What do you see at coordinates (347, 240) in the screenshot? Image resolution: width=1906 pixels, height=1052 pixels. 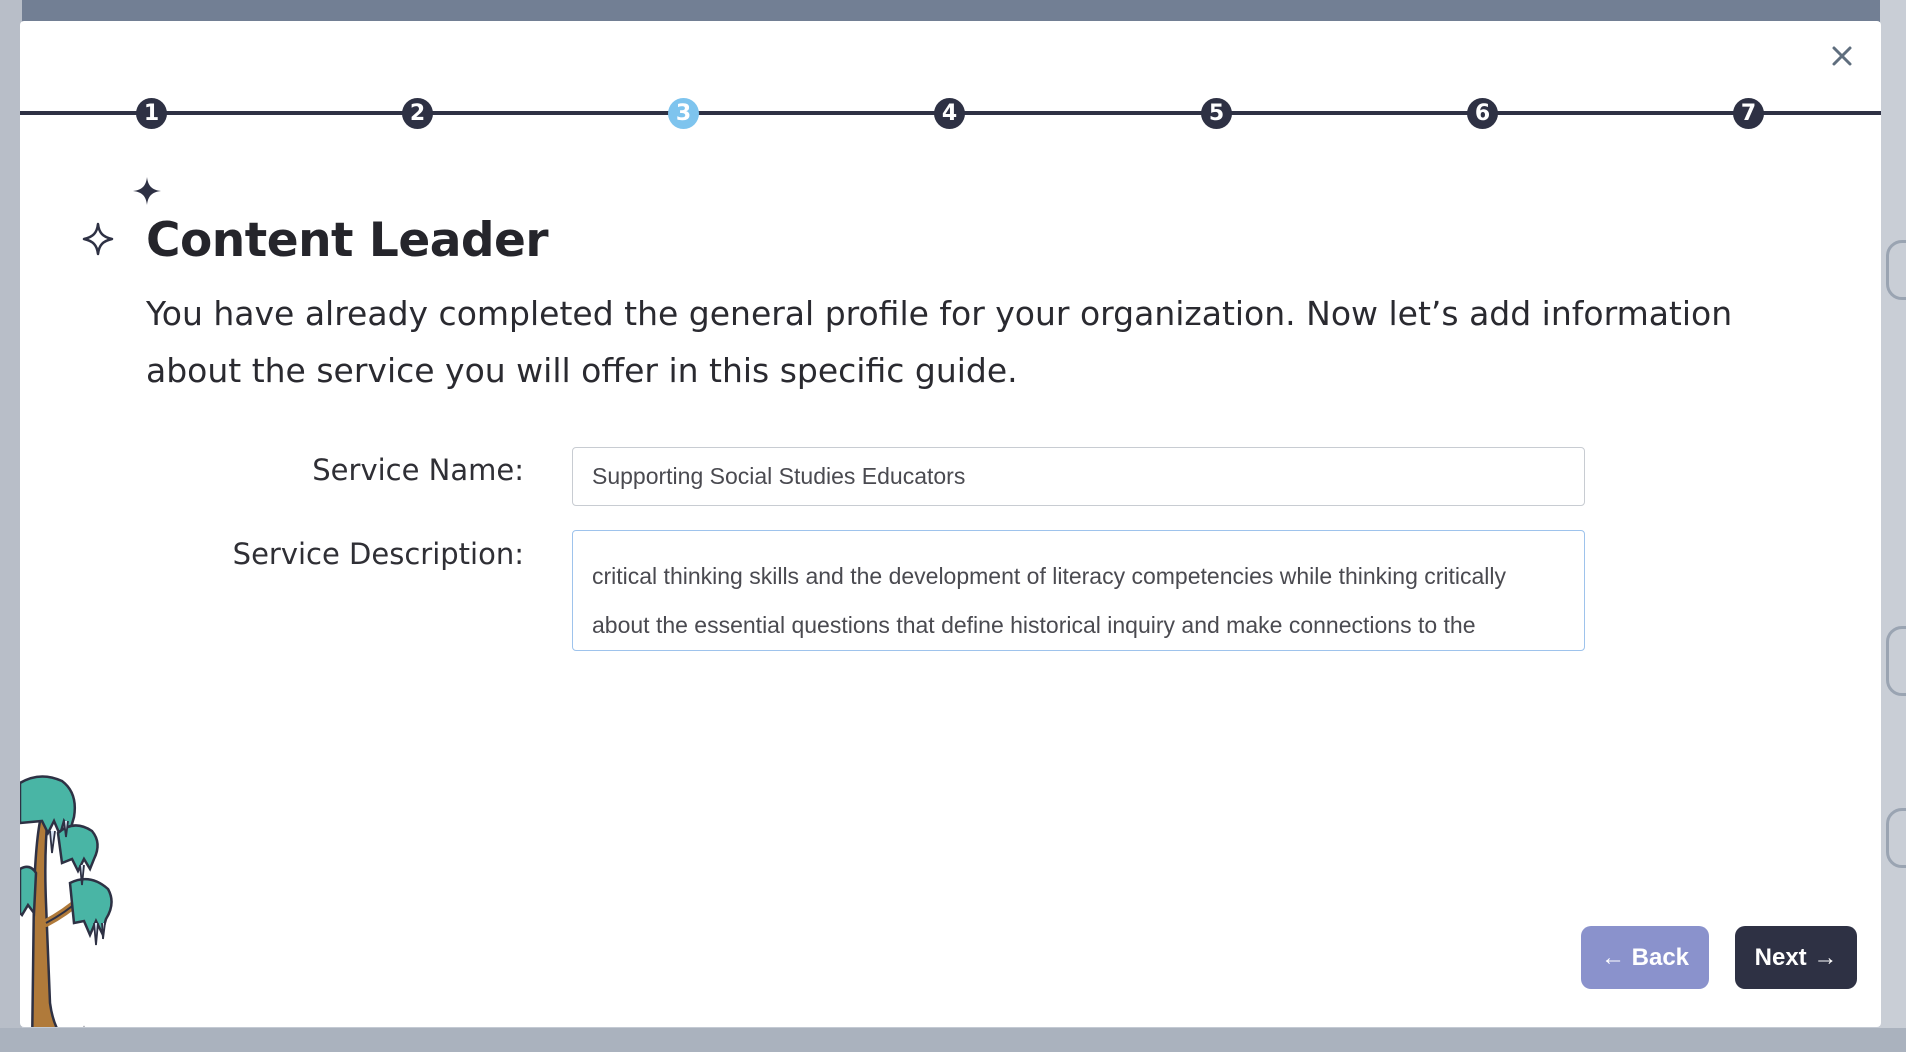 I see `page-title: Content Leader` at bounding box center [347, 240].